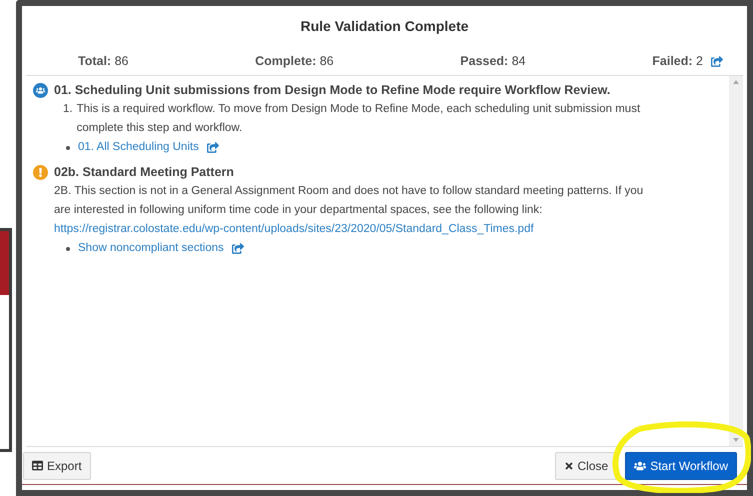 The width and height of the screenshot is (753, 496). Describe the element at coordinates (359, 119) in the screenshot. I see `rule-description: This is a required workflow. To move from Design Mode to Refine Mode, each scheduling unit submission must complete this step and workflow.` at that location.